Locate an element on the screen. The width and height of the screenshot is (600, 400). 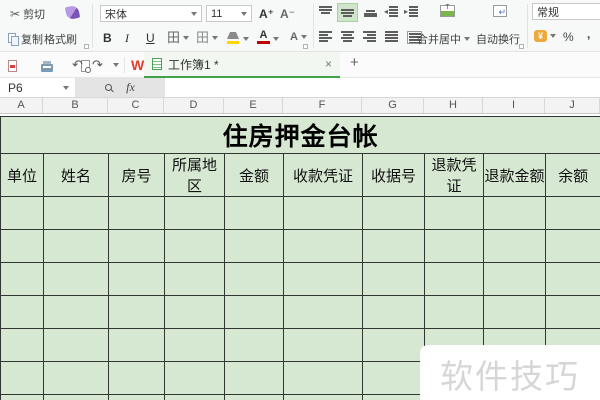
header-name: 姓名 is located at coordinates (76, 175).